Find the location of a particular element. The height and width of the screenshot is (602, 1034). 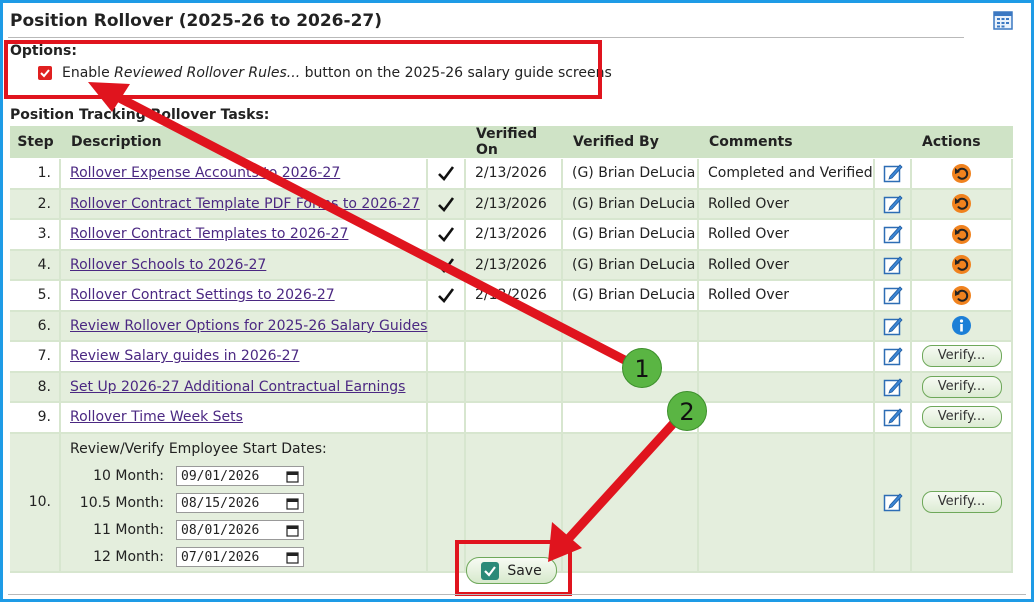

start-date-input: 09/01/2026 is located at coordinates (240, 476).